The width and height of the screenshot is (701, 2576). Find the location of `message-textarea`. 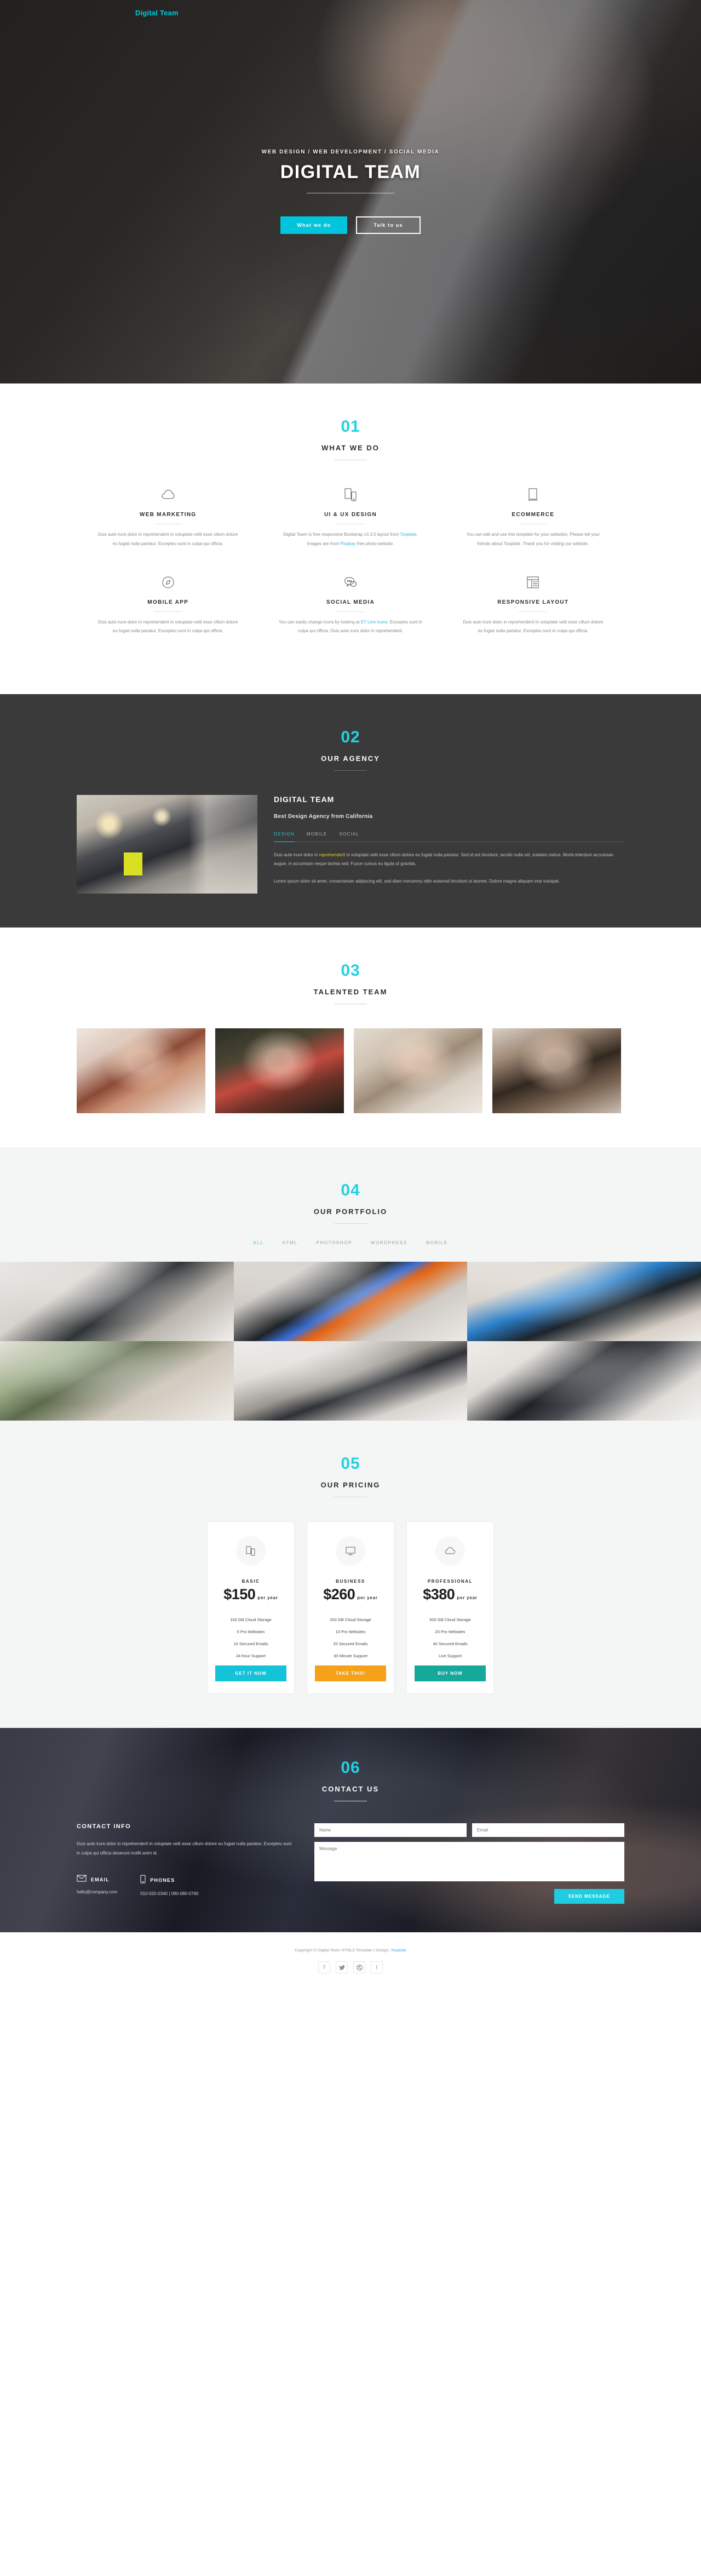

message-textarea is located at coordinates (469, 1862).